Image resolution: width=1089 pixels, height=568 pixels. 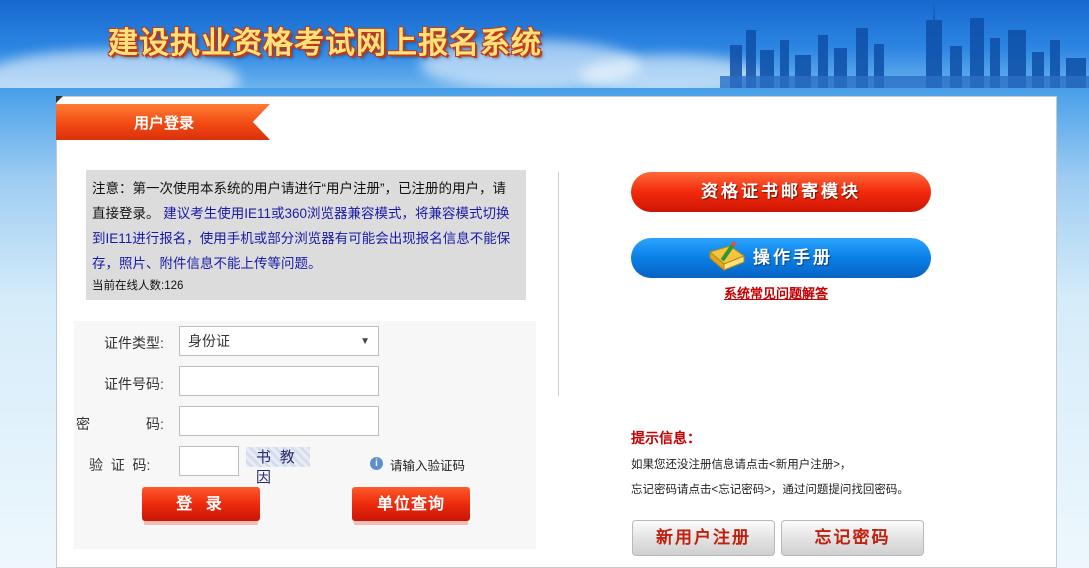 I want to click on captcha-hint: 请输入验证码, so click(x=428, y=466).